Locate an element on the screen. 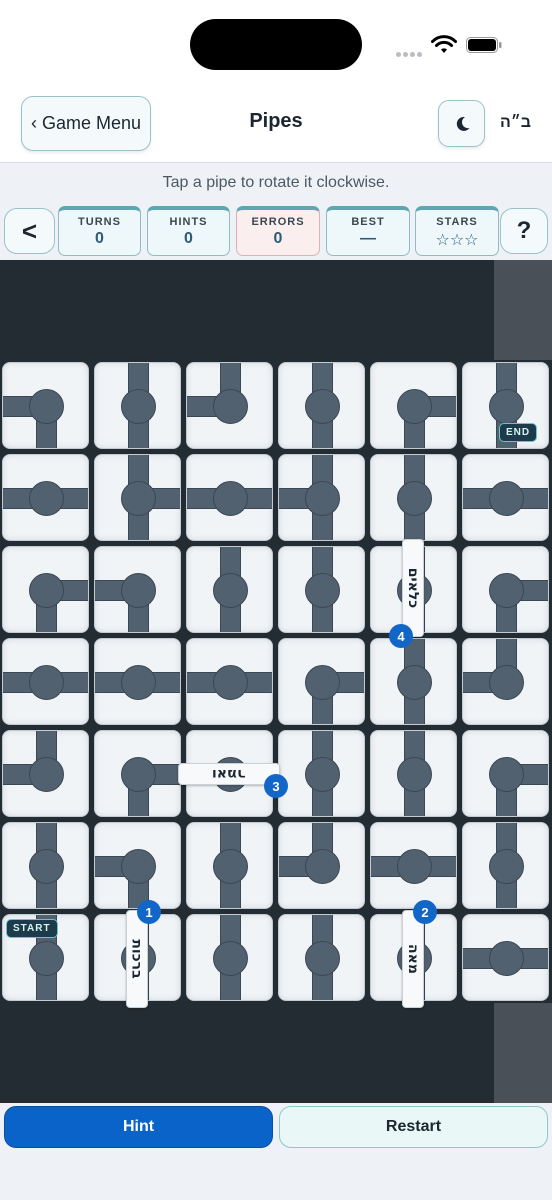 This screenshot has height=1200, width=552. wifi-icon is located at coordinates (444, 44).